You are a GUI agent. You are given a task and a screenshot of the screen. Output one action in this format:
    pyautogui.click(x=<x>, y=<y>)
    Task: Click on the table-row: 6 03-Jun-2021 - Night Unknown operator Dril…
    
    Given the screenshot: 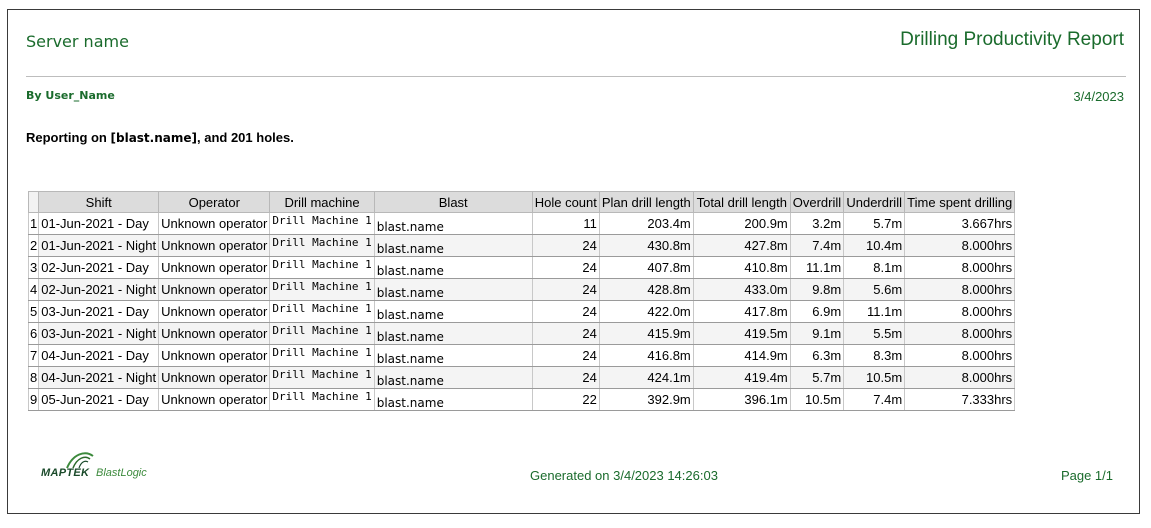 What is the action you would take?
    pyautogui.click(x=521, y=333)
    